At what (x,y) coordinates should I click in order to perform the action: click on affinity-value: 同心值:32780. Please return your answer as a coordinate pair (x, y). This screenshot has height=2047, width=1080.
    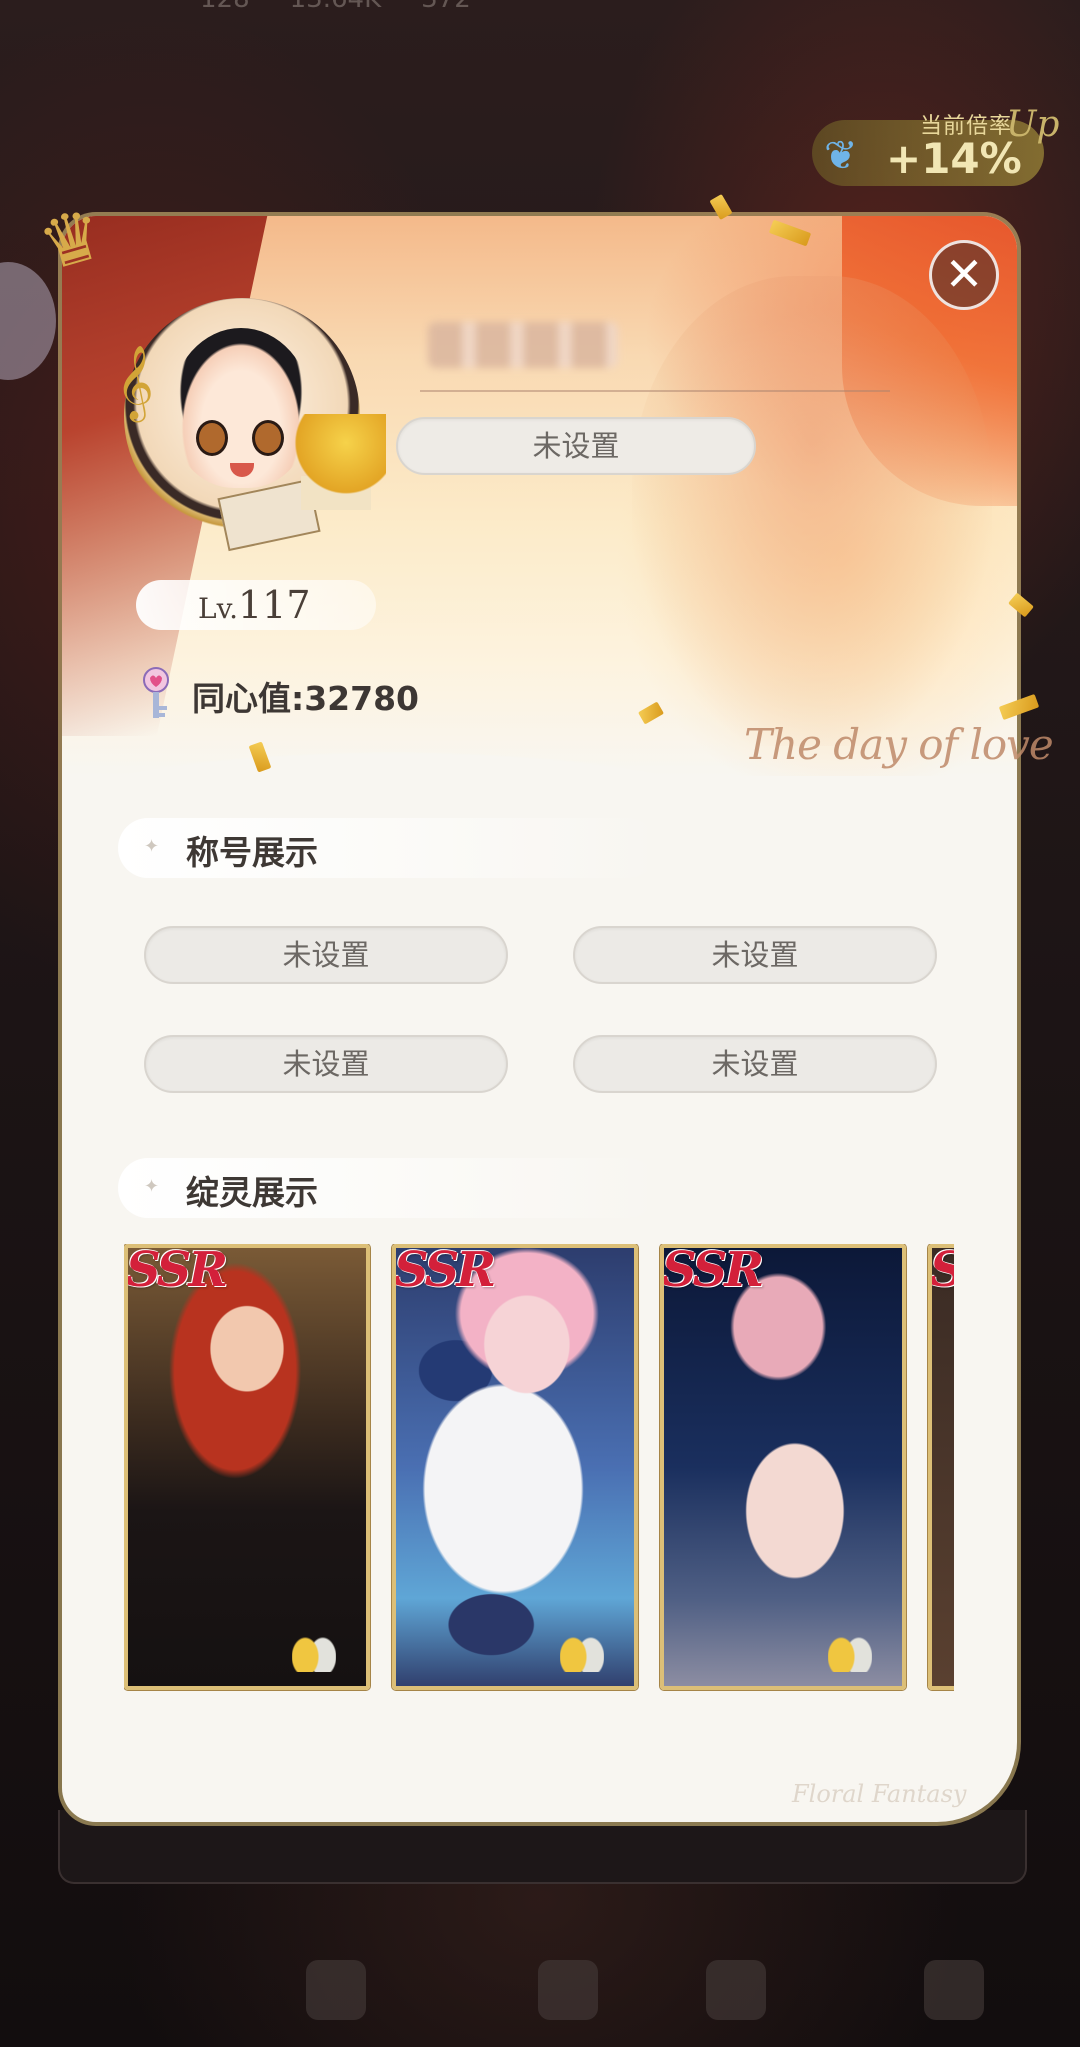
    Looking at the image, I should click on (306, 698).